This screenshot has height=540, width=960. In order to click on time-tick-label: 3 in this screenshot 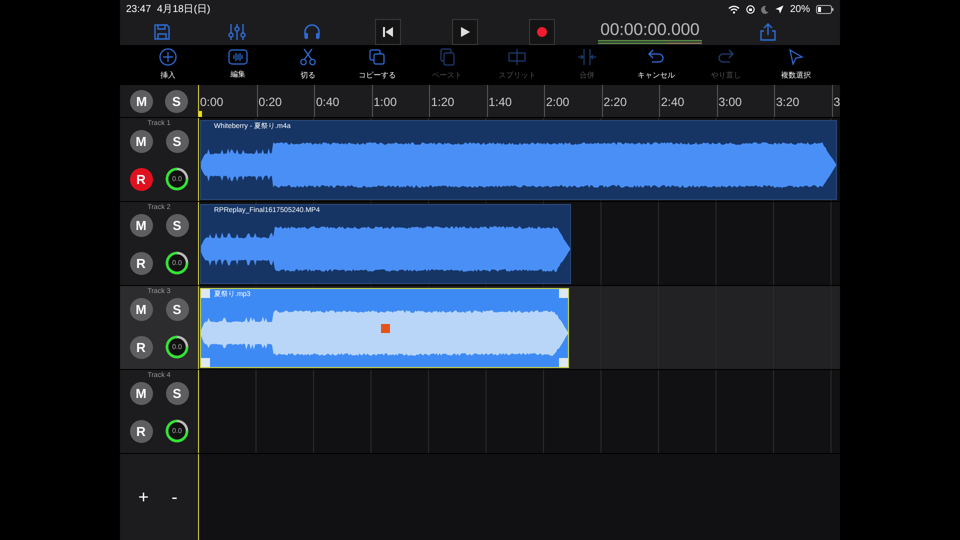, I will do `click(837, 102)`.